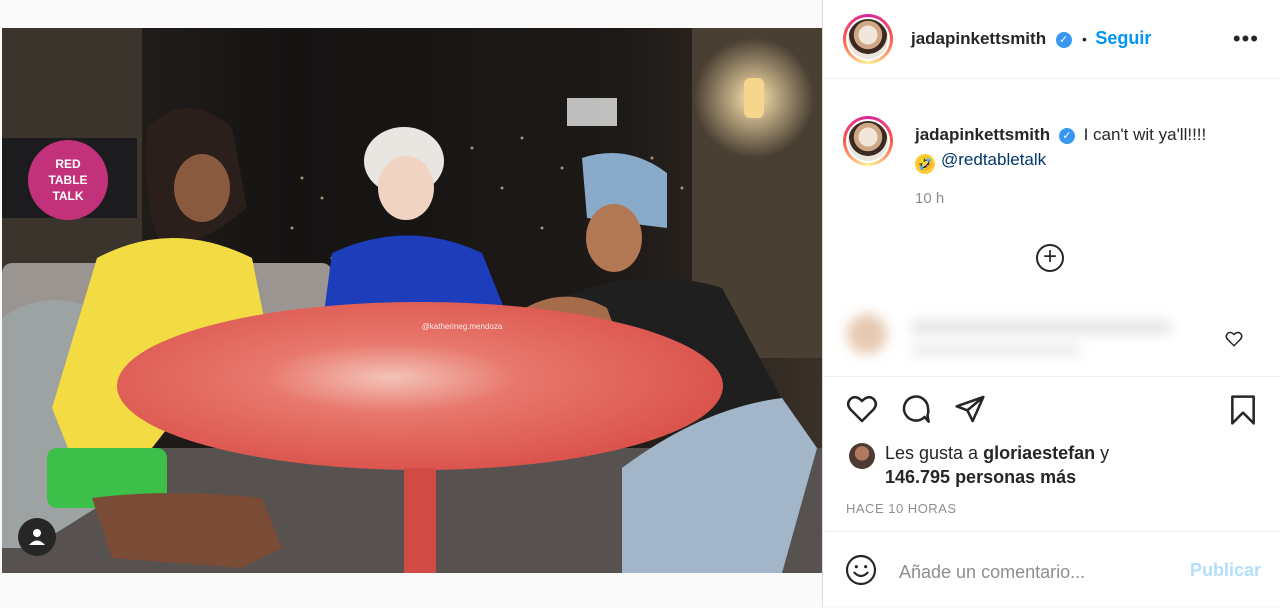 The width and height of the screenshot is (1280, 608). Describe the element at coordinates (1105, 453) in the screenshot. I see `likes-joiner: y` at that location.